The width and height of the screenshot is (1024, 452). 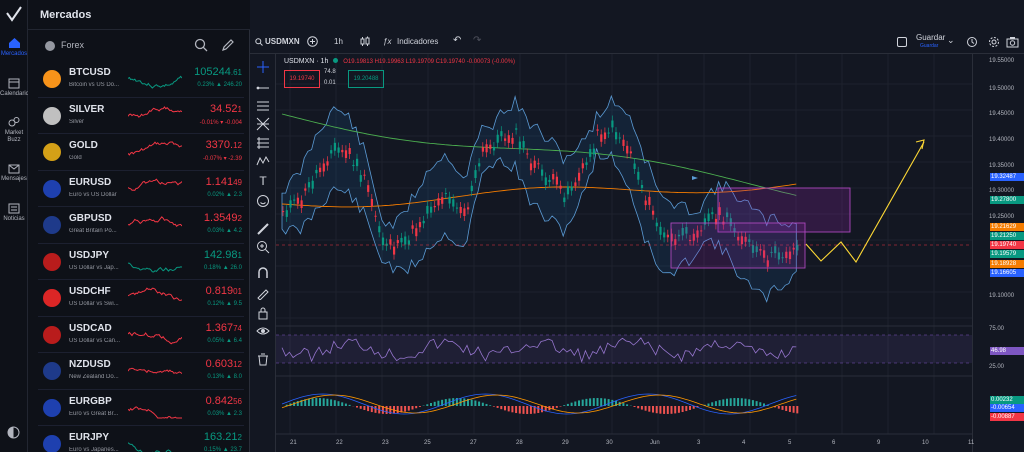 What do you see at coordinates (259, 42) in the screenshot?
I see `symbol-search-icon` at bounding box center [259, 42].